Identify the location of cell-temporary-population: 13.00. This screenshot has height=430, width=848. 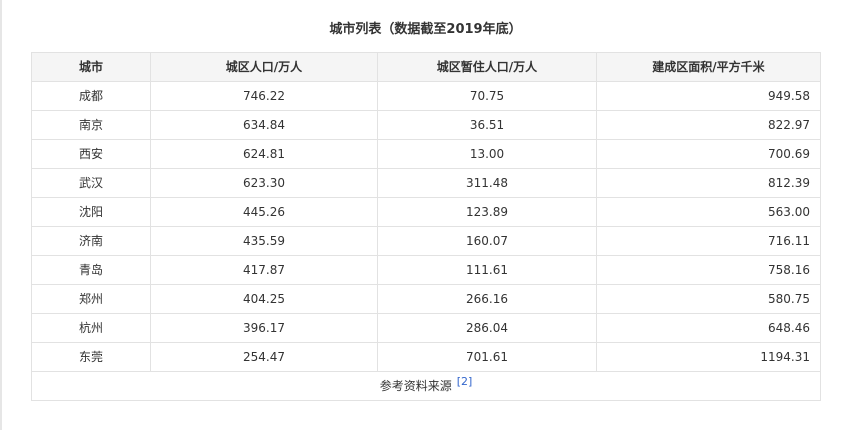
(487, 154).